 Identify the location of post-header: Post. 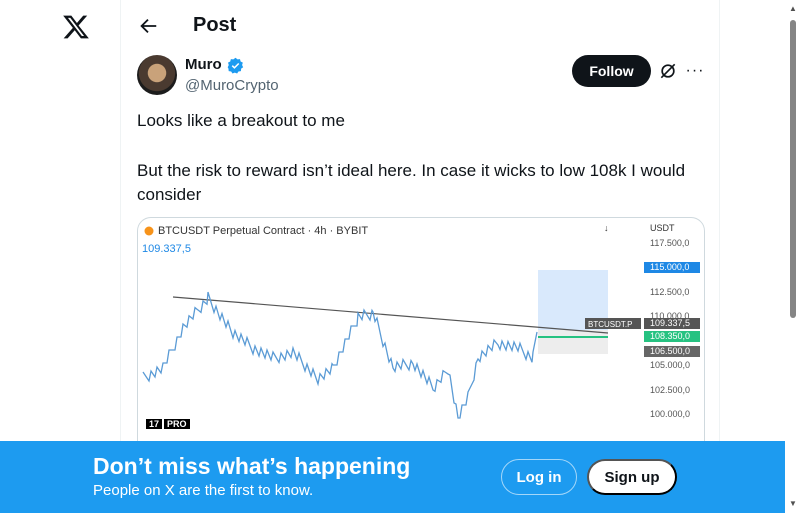
(420, 26).